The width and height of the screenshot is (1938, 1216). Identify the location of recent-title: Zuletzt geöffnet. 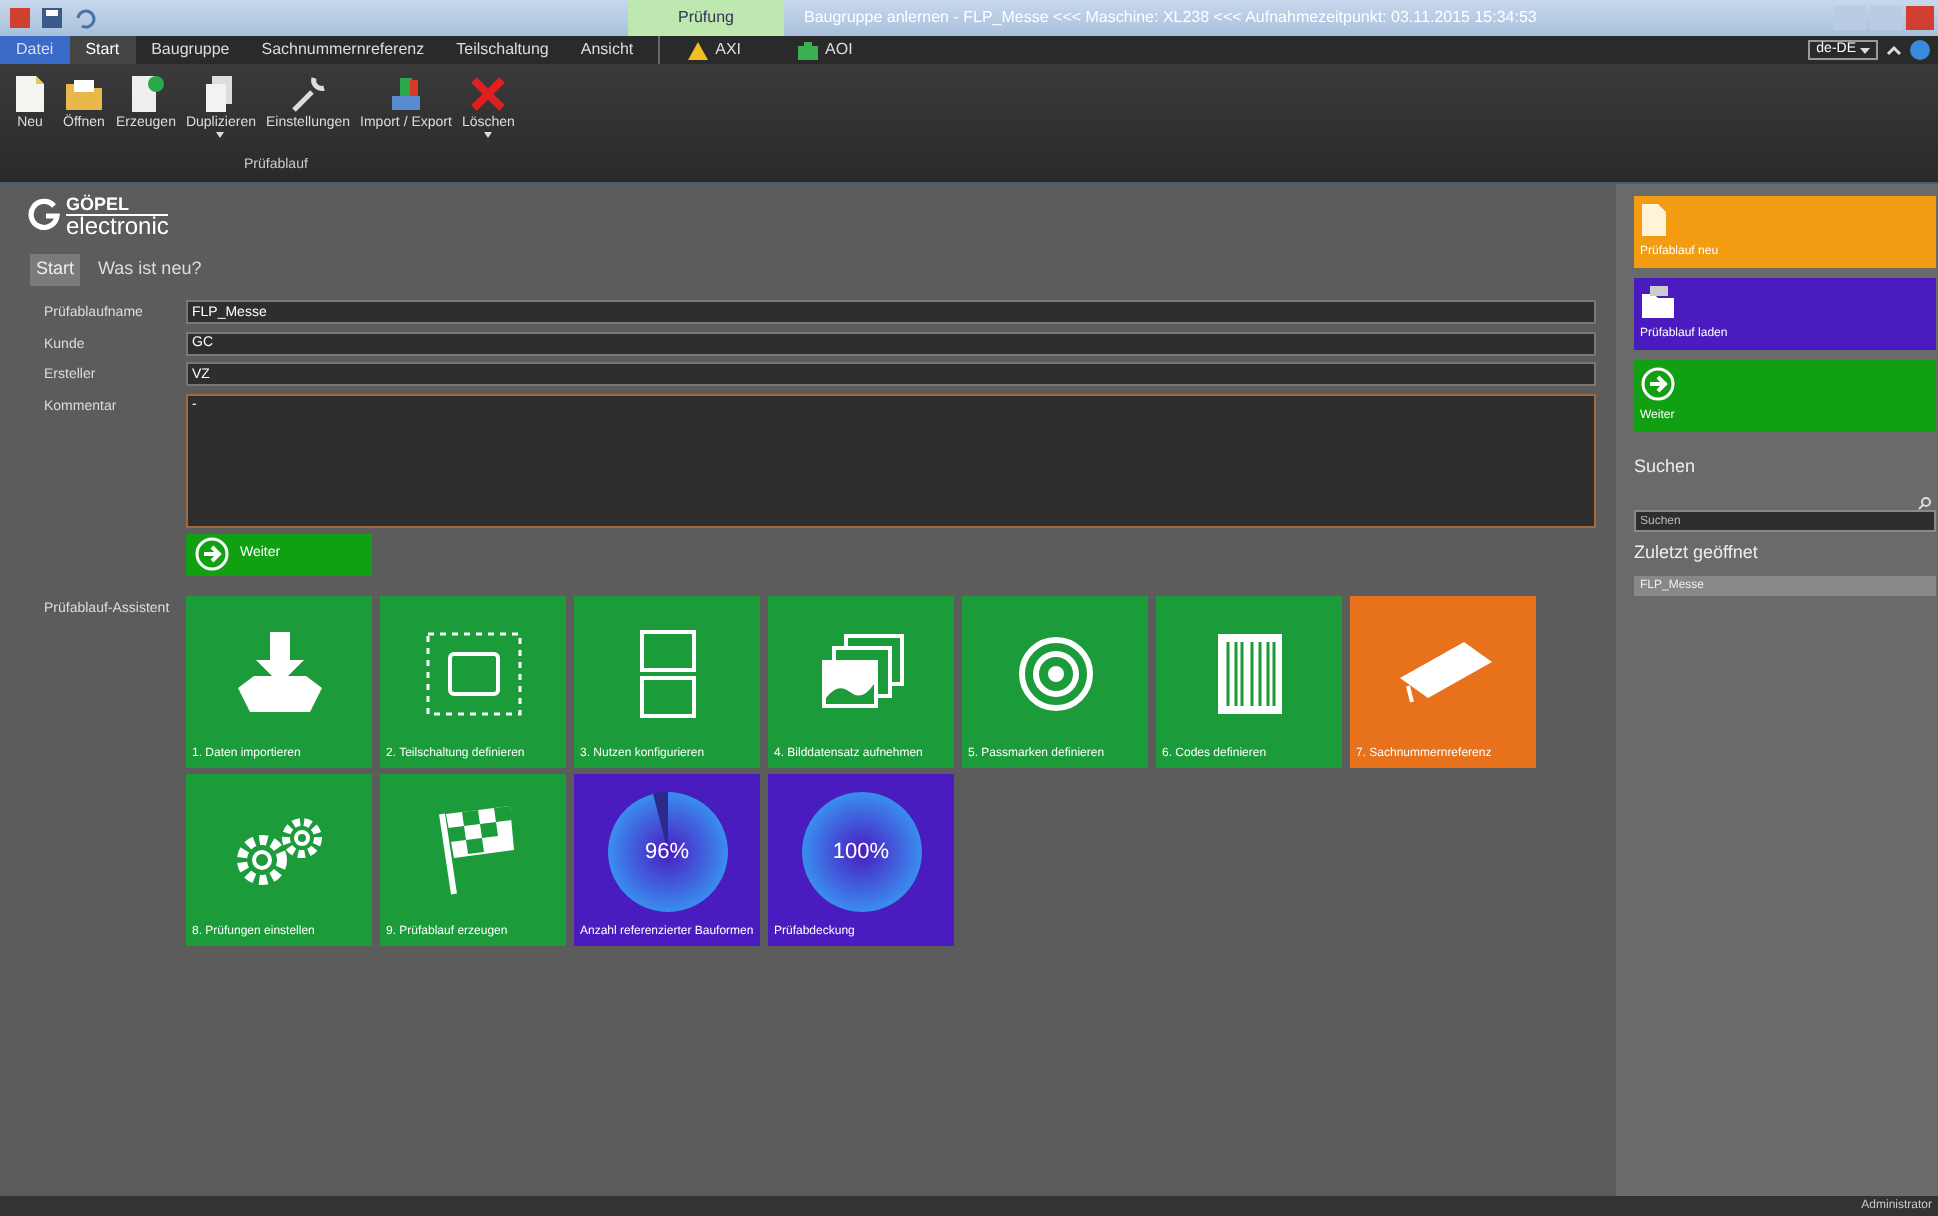
(1697, 552).